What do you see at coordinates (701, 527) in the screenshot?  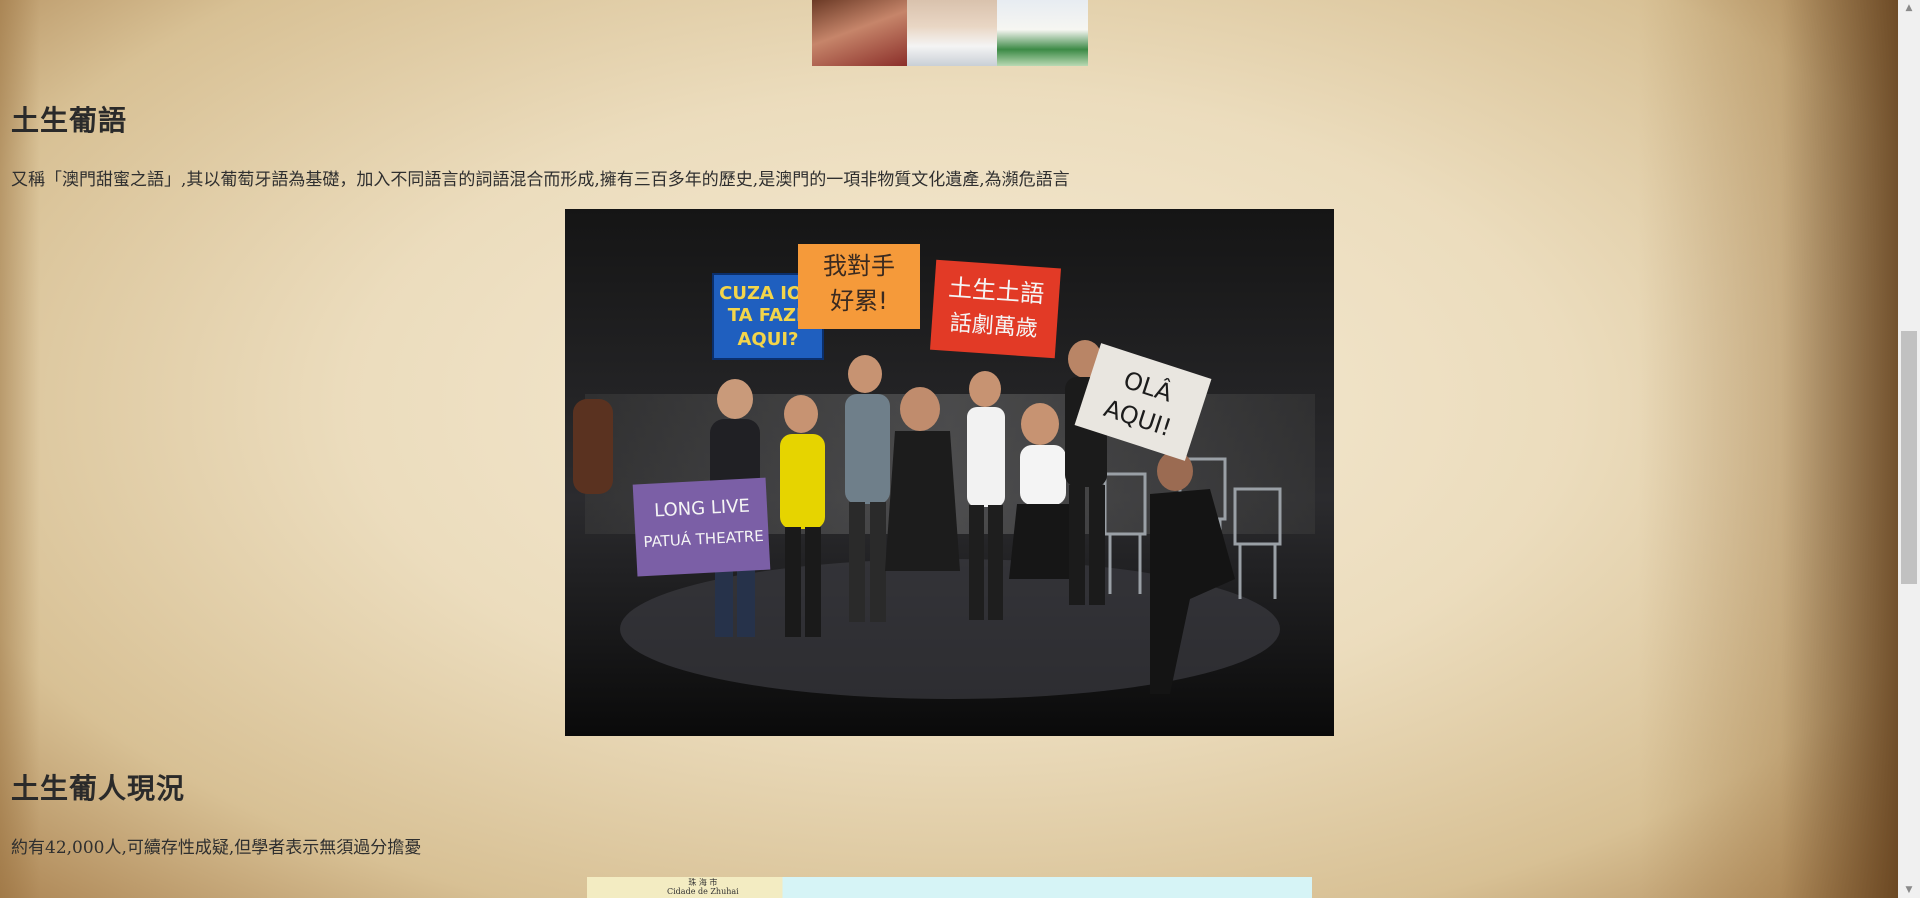 I see `sign-purple: LONG LIVE PATUÁ THEATRE` at bounding box center [701, 527].